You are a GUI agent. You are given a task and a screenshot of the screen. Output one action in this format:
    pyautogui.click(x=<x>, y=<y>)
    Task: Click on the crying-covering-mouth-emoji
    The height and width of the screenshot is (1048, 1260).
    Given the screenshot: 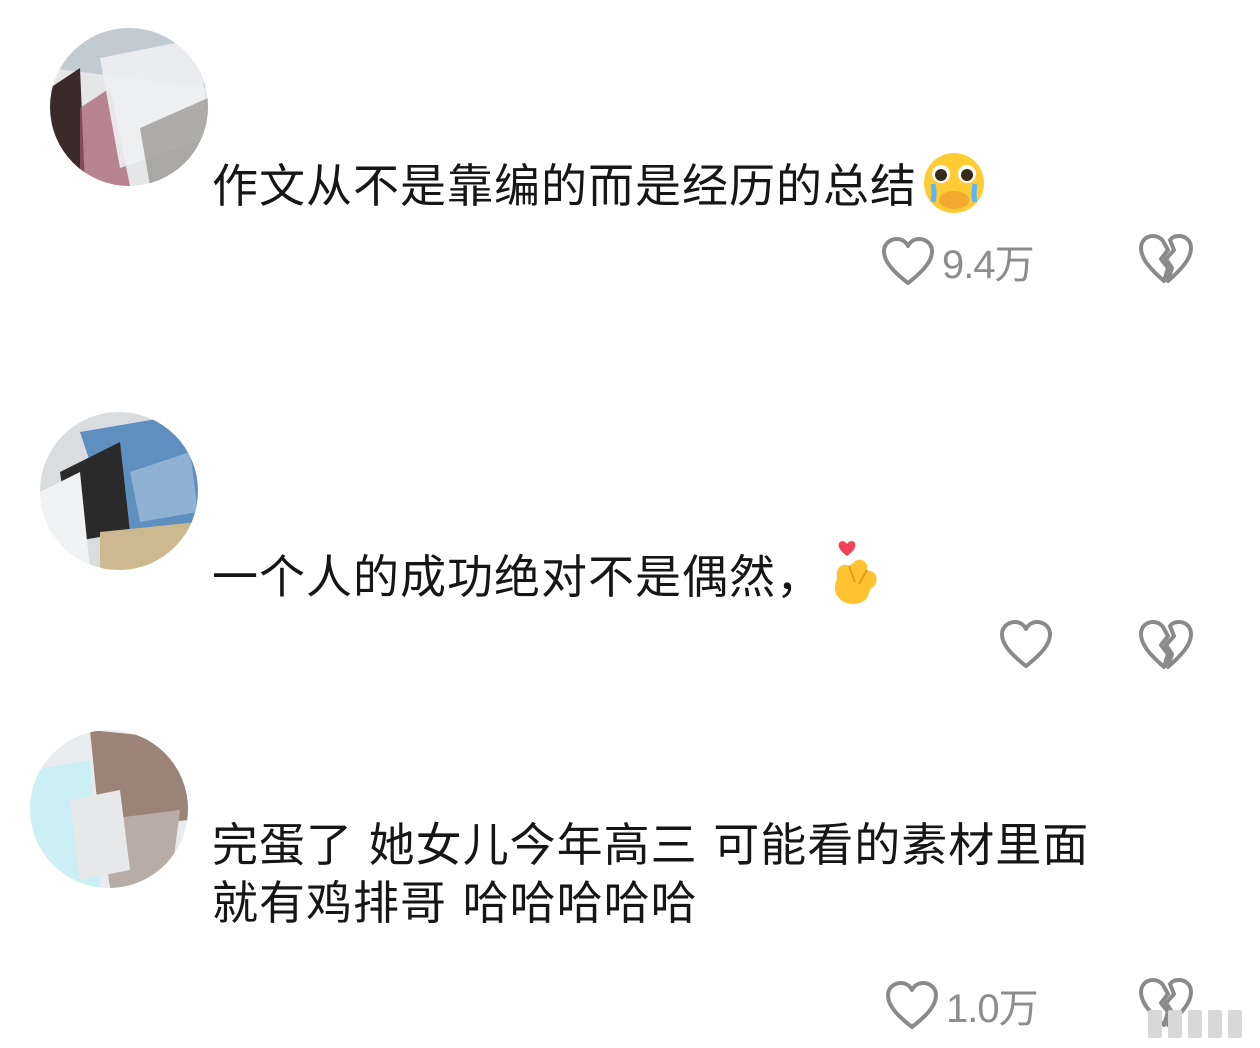 What is the action you would take?
    pyautogui.click(x=954, y=189)
    